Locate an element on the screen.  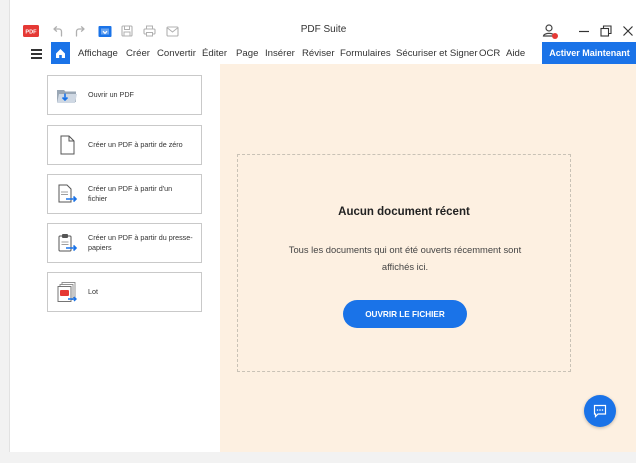
create-pdf-from-clipboard-button: Créer un PDF à partir du presse-papiers is located at coordinates (124, 243).